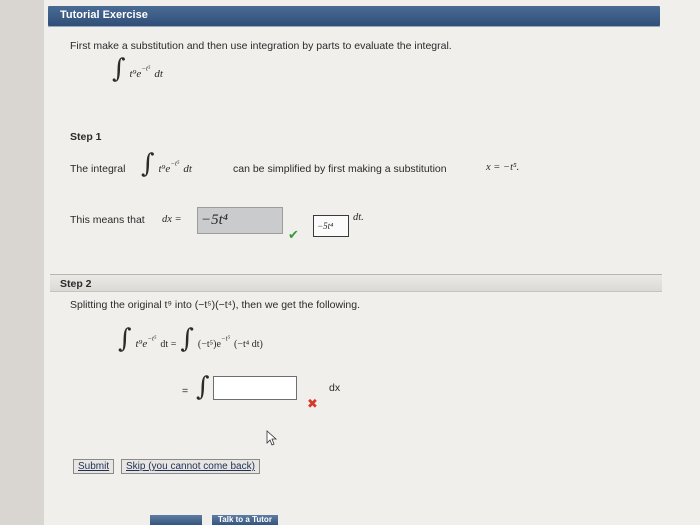  I want to click on skip-button: Skip (you cannot come back), so click(190, 466).